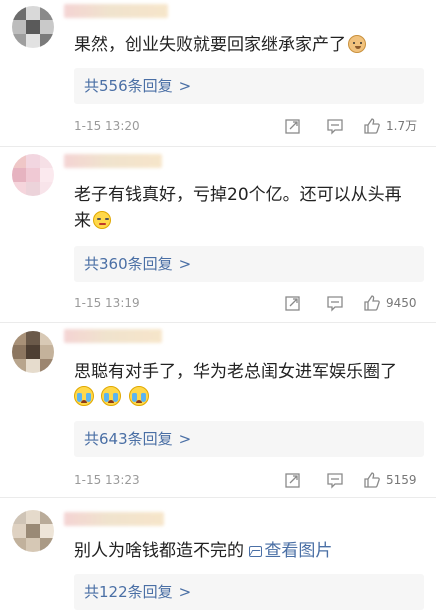  Describe the element at coordinates (401, 303) in the screenshot. I see `like-count: 9450` at that location.